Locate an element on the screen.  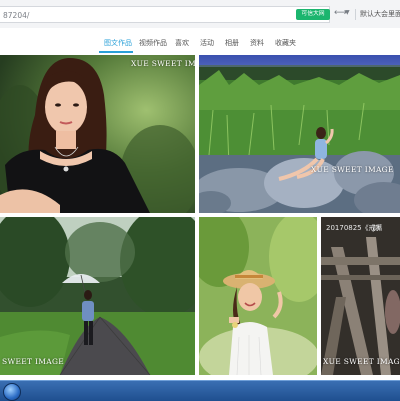
photo-straw-hat is located at coordinates (258, 296).